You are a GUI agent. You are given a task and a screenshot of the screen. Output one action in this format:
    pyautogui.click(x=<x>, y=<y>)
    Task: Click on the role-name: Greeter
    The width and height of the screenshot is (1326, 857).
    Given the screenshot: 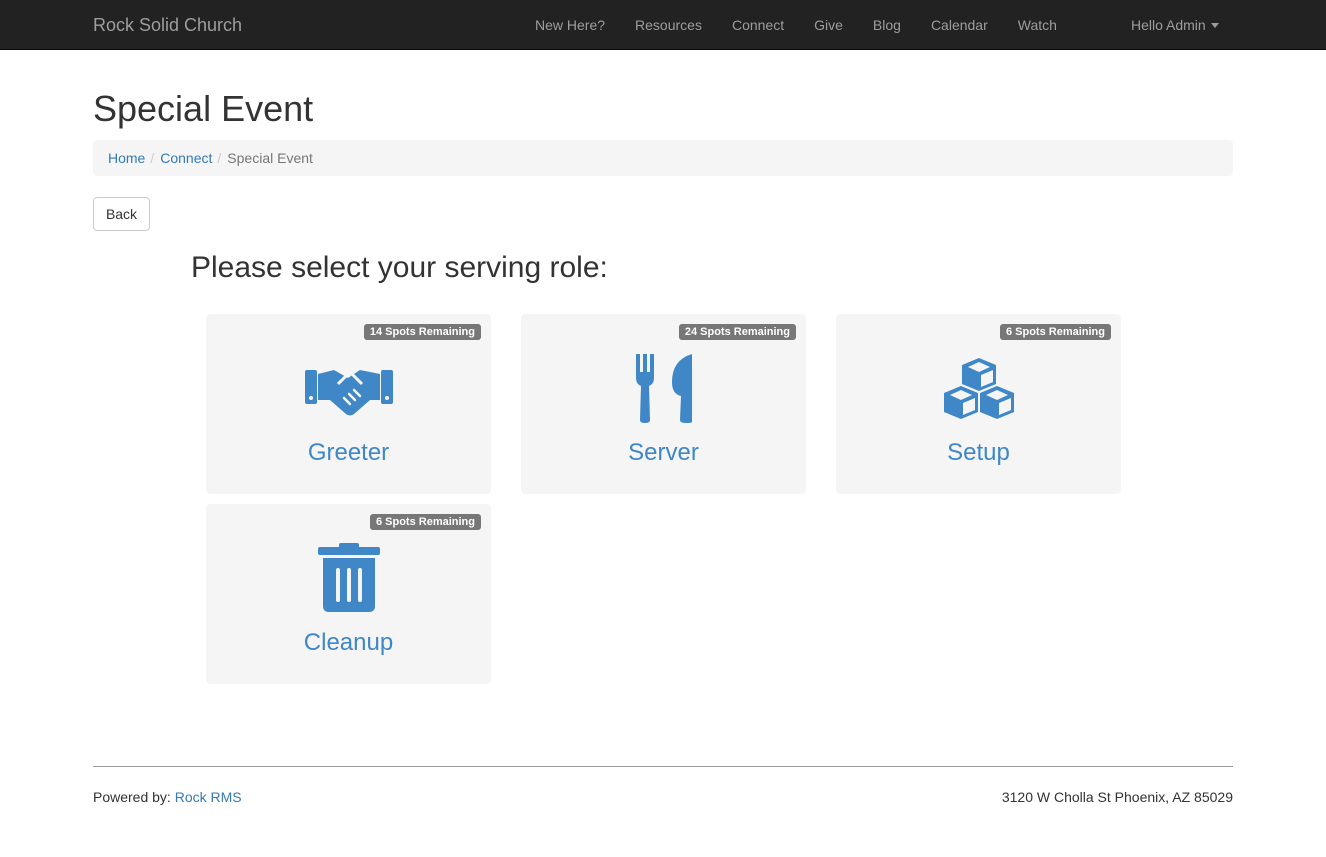 What is the action you would take?
    pyautogui.click(x=348, y=452)
    